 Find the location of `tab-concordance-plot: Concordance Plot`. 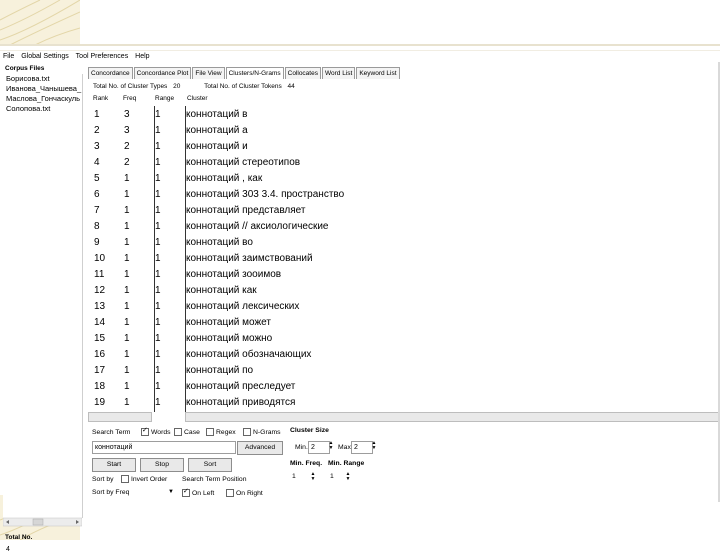

tab-concordance-plot: Concordance Plot is located at coordinates (162, 73).